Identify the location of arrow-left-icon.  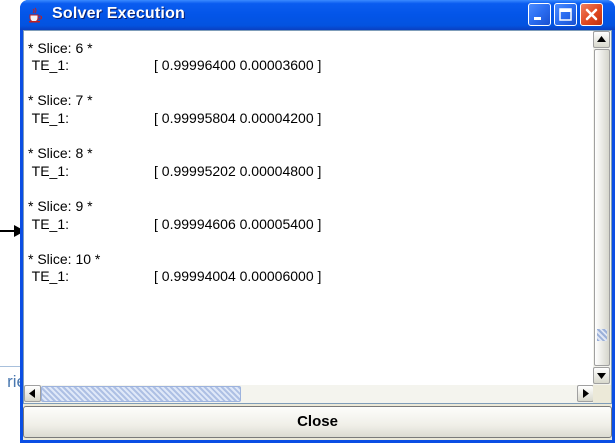
(32, 393).